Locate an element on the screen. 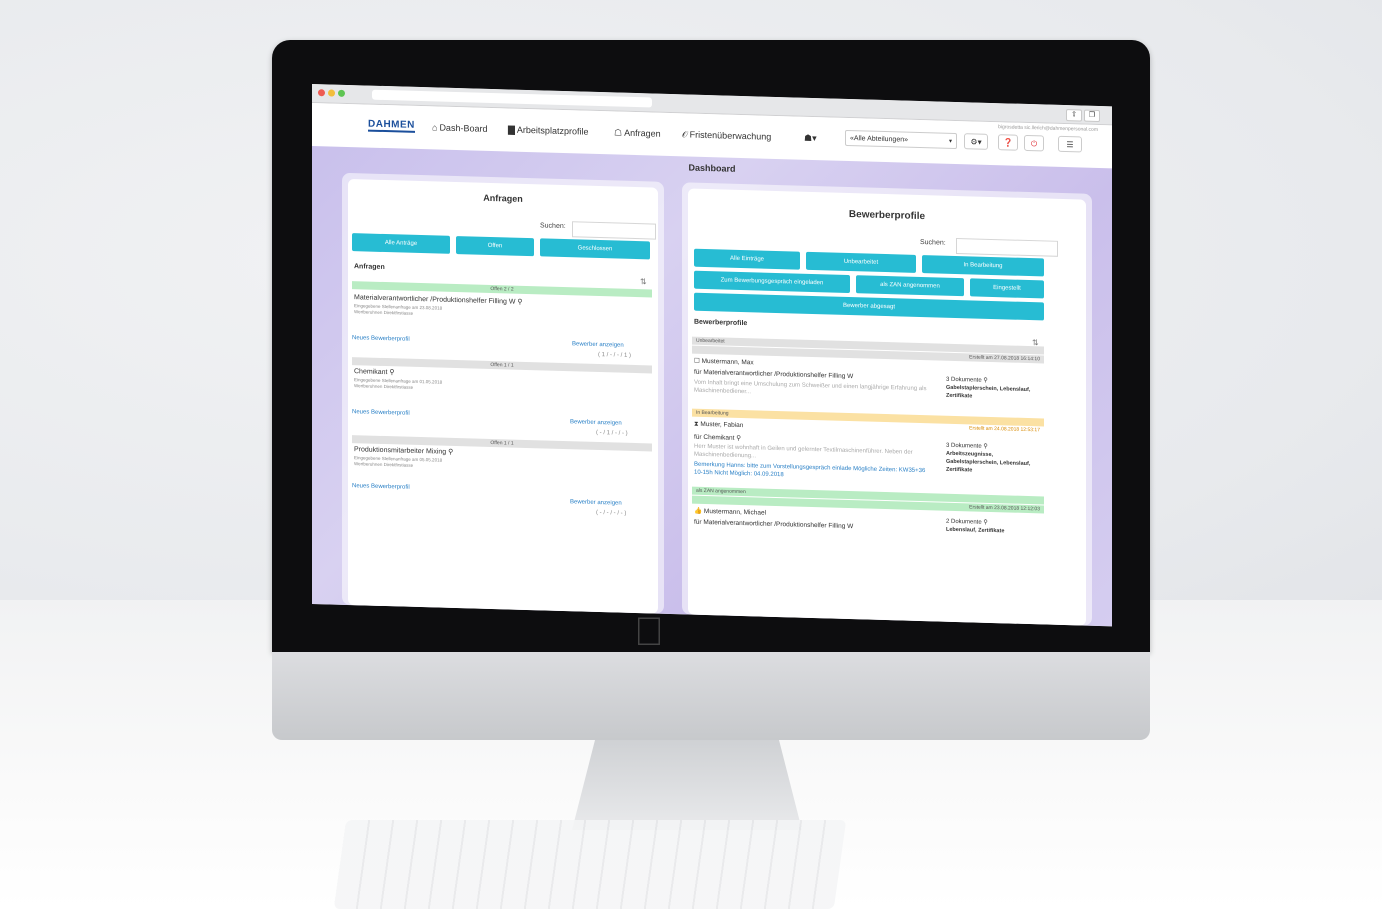 Image resolution: width=1382 pixels, height=909 pixels. close-window-icon is located at coordinates (321, 93).